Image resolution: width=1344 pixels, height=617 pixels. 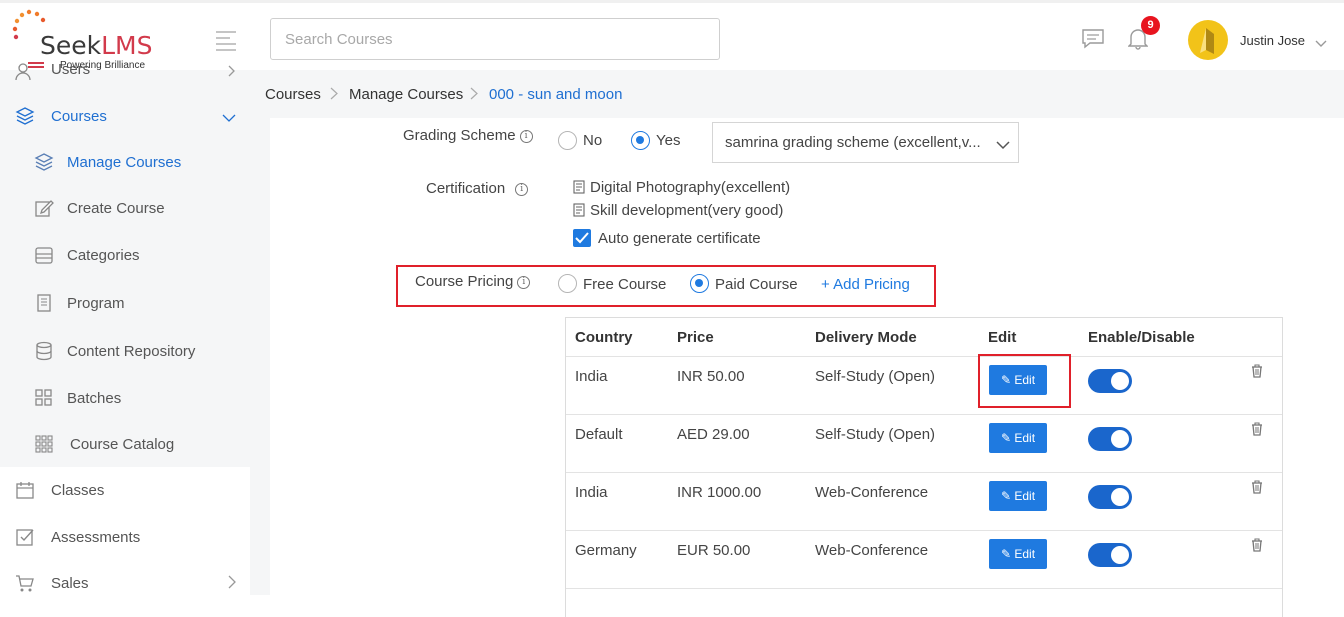 What do you see at coordinates (592, 140) in the screenshot?
I see `grading-no-label: No` at bounding box center [592, 140].